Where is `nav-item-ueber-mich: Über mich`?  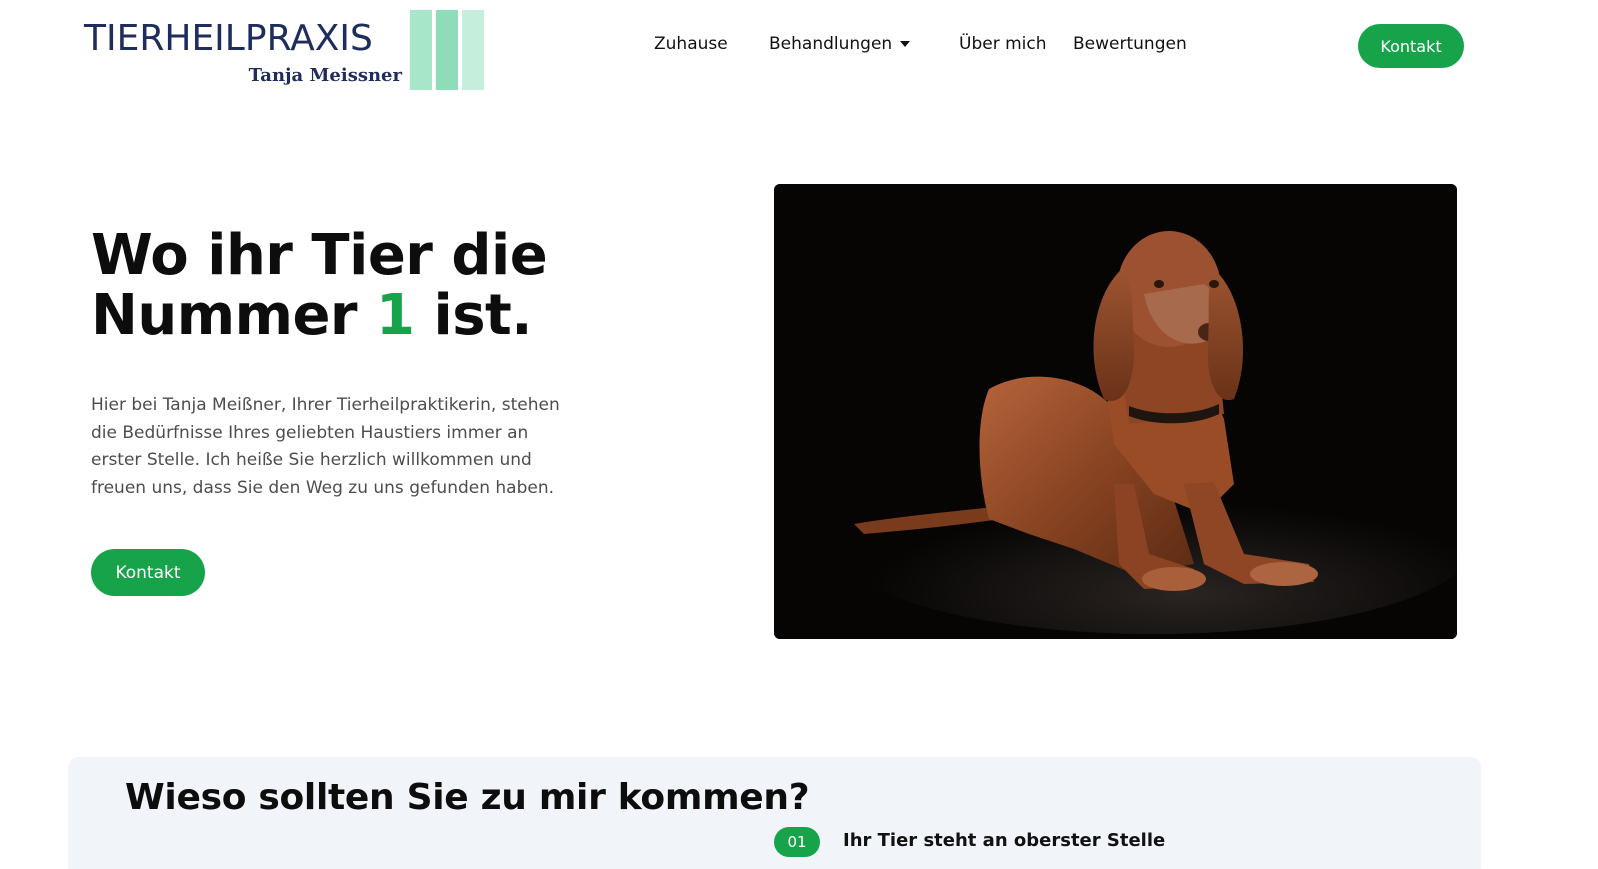
nav-item-ueber-mich: Über mich is located at coordinates (1003, 44).